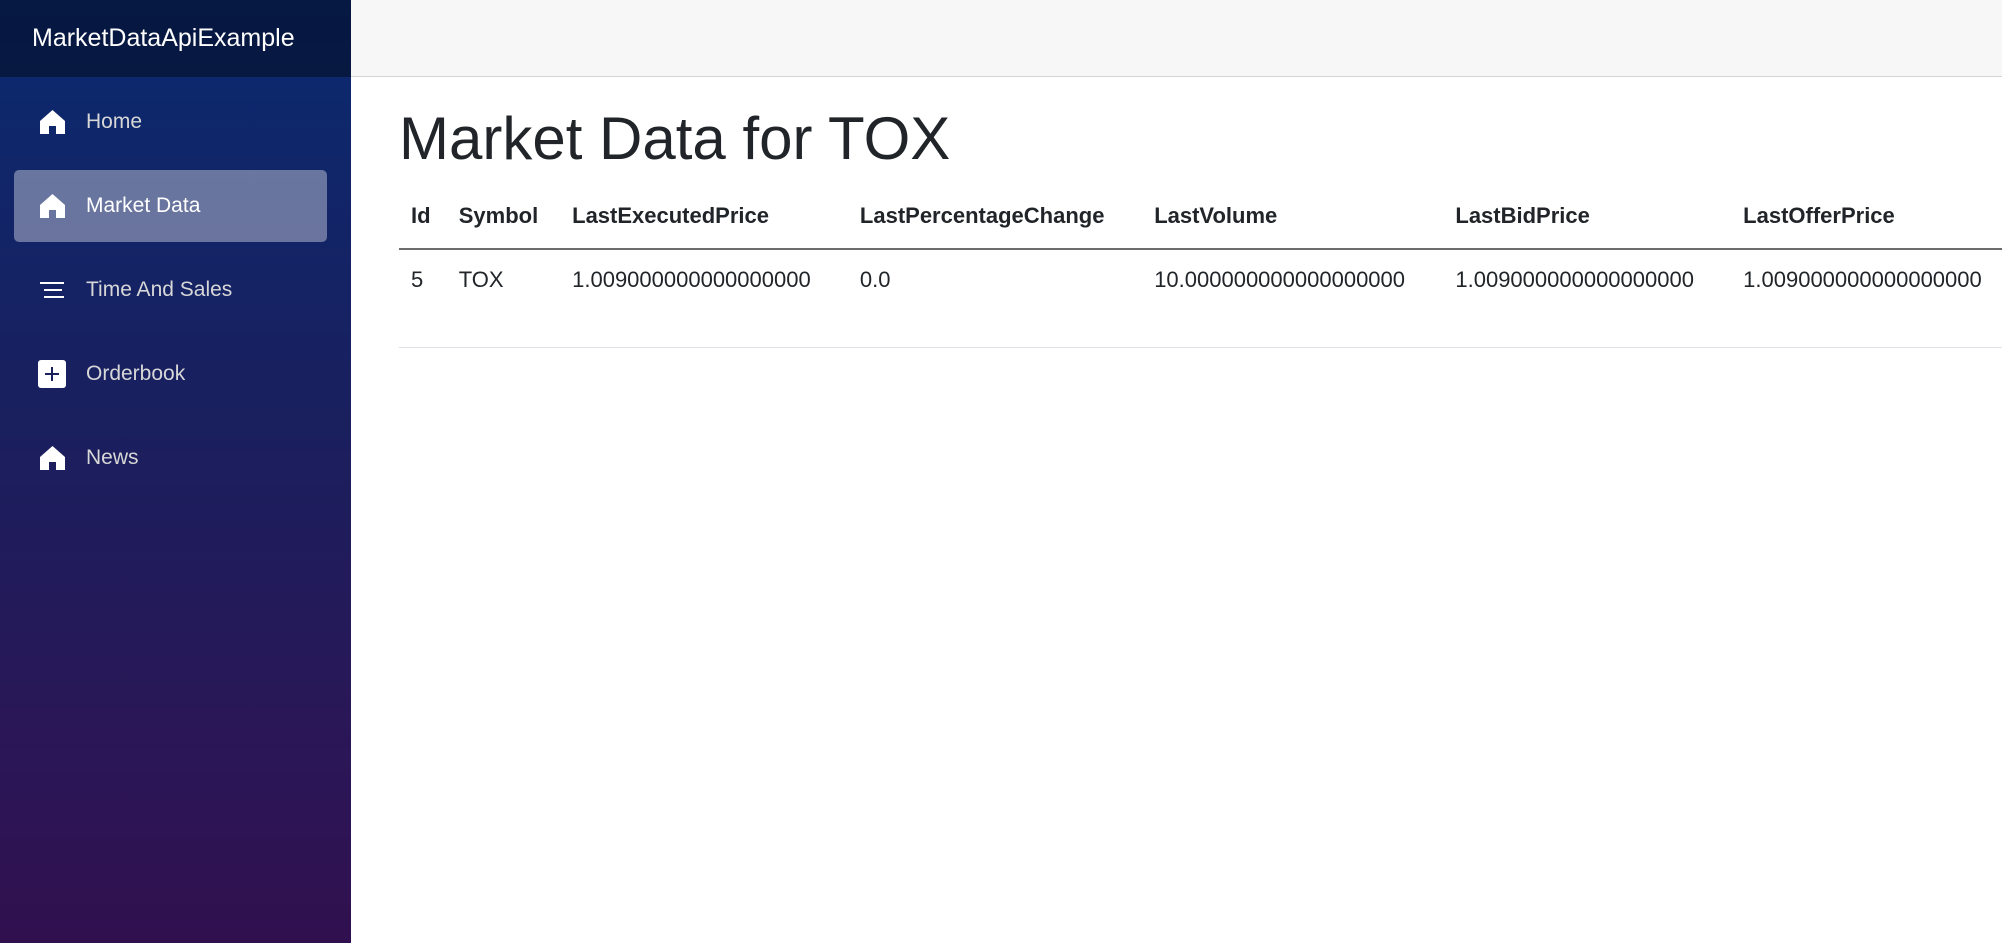  What do you see at coordinates (1176, 38) in the screenshot?
I see `top-row` at bounding box center [1176, 38].